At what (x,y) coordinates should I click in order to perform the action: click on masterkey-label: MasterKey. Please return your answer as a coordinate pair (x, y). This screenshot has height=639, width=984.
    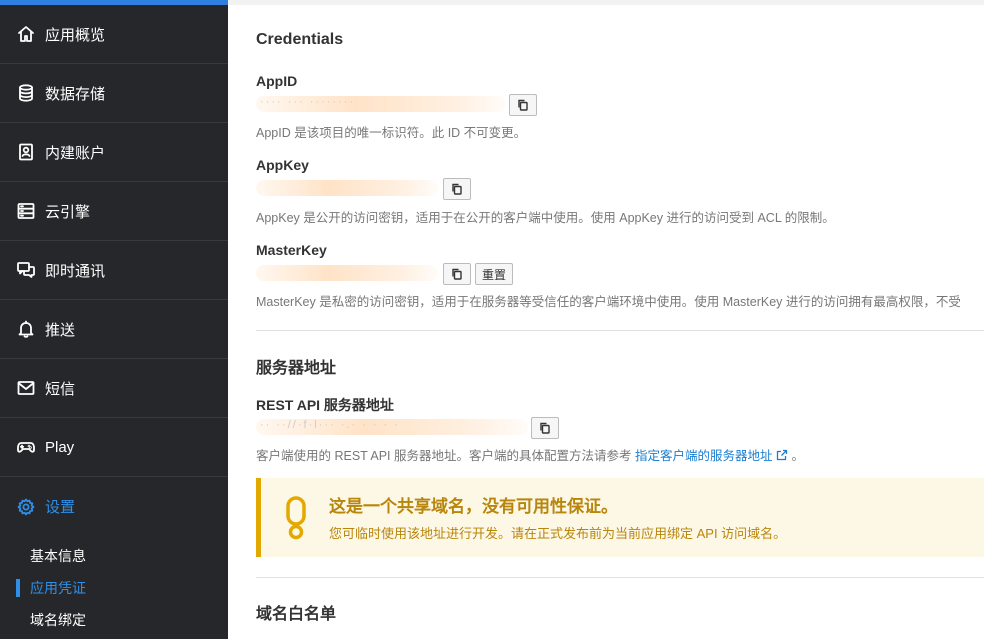
    Looking at the image, I should click on (291, 250).